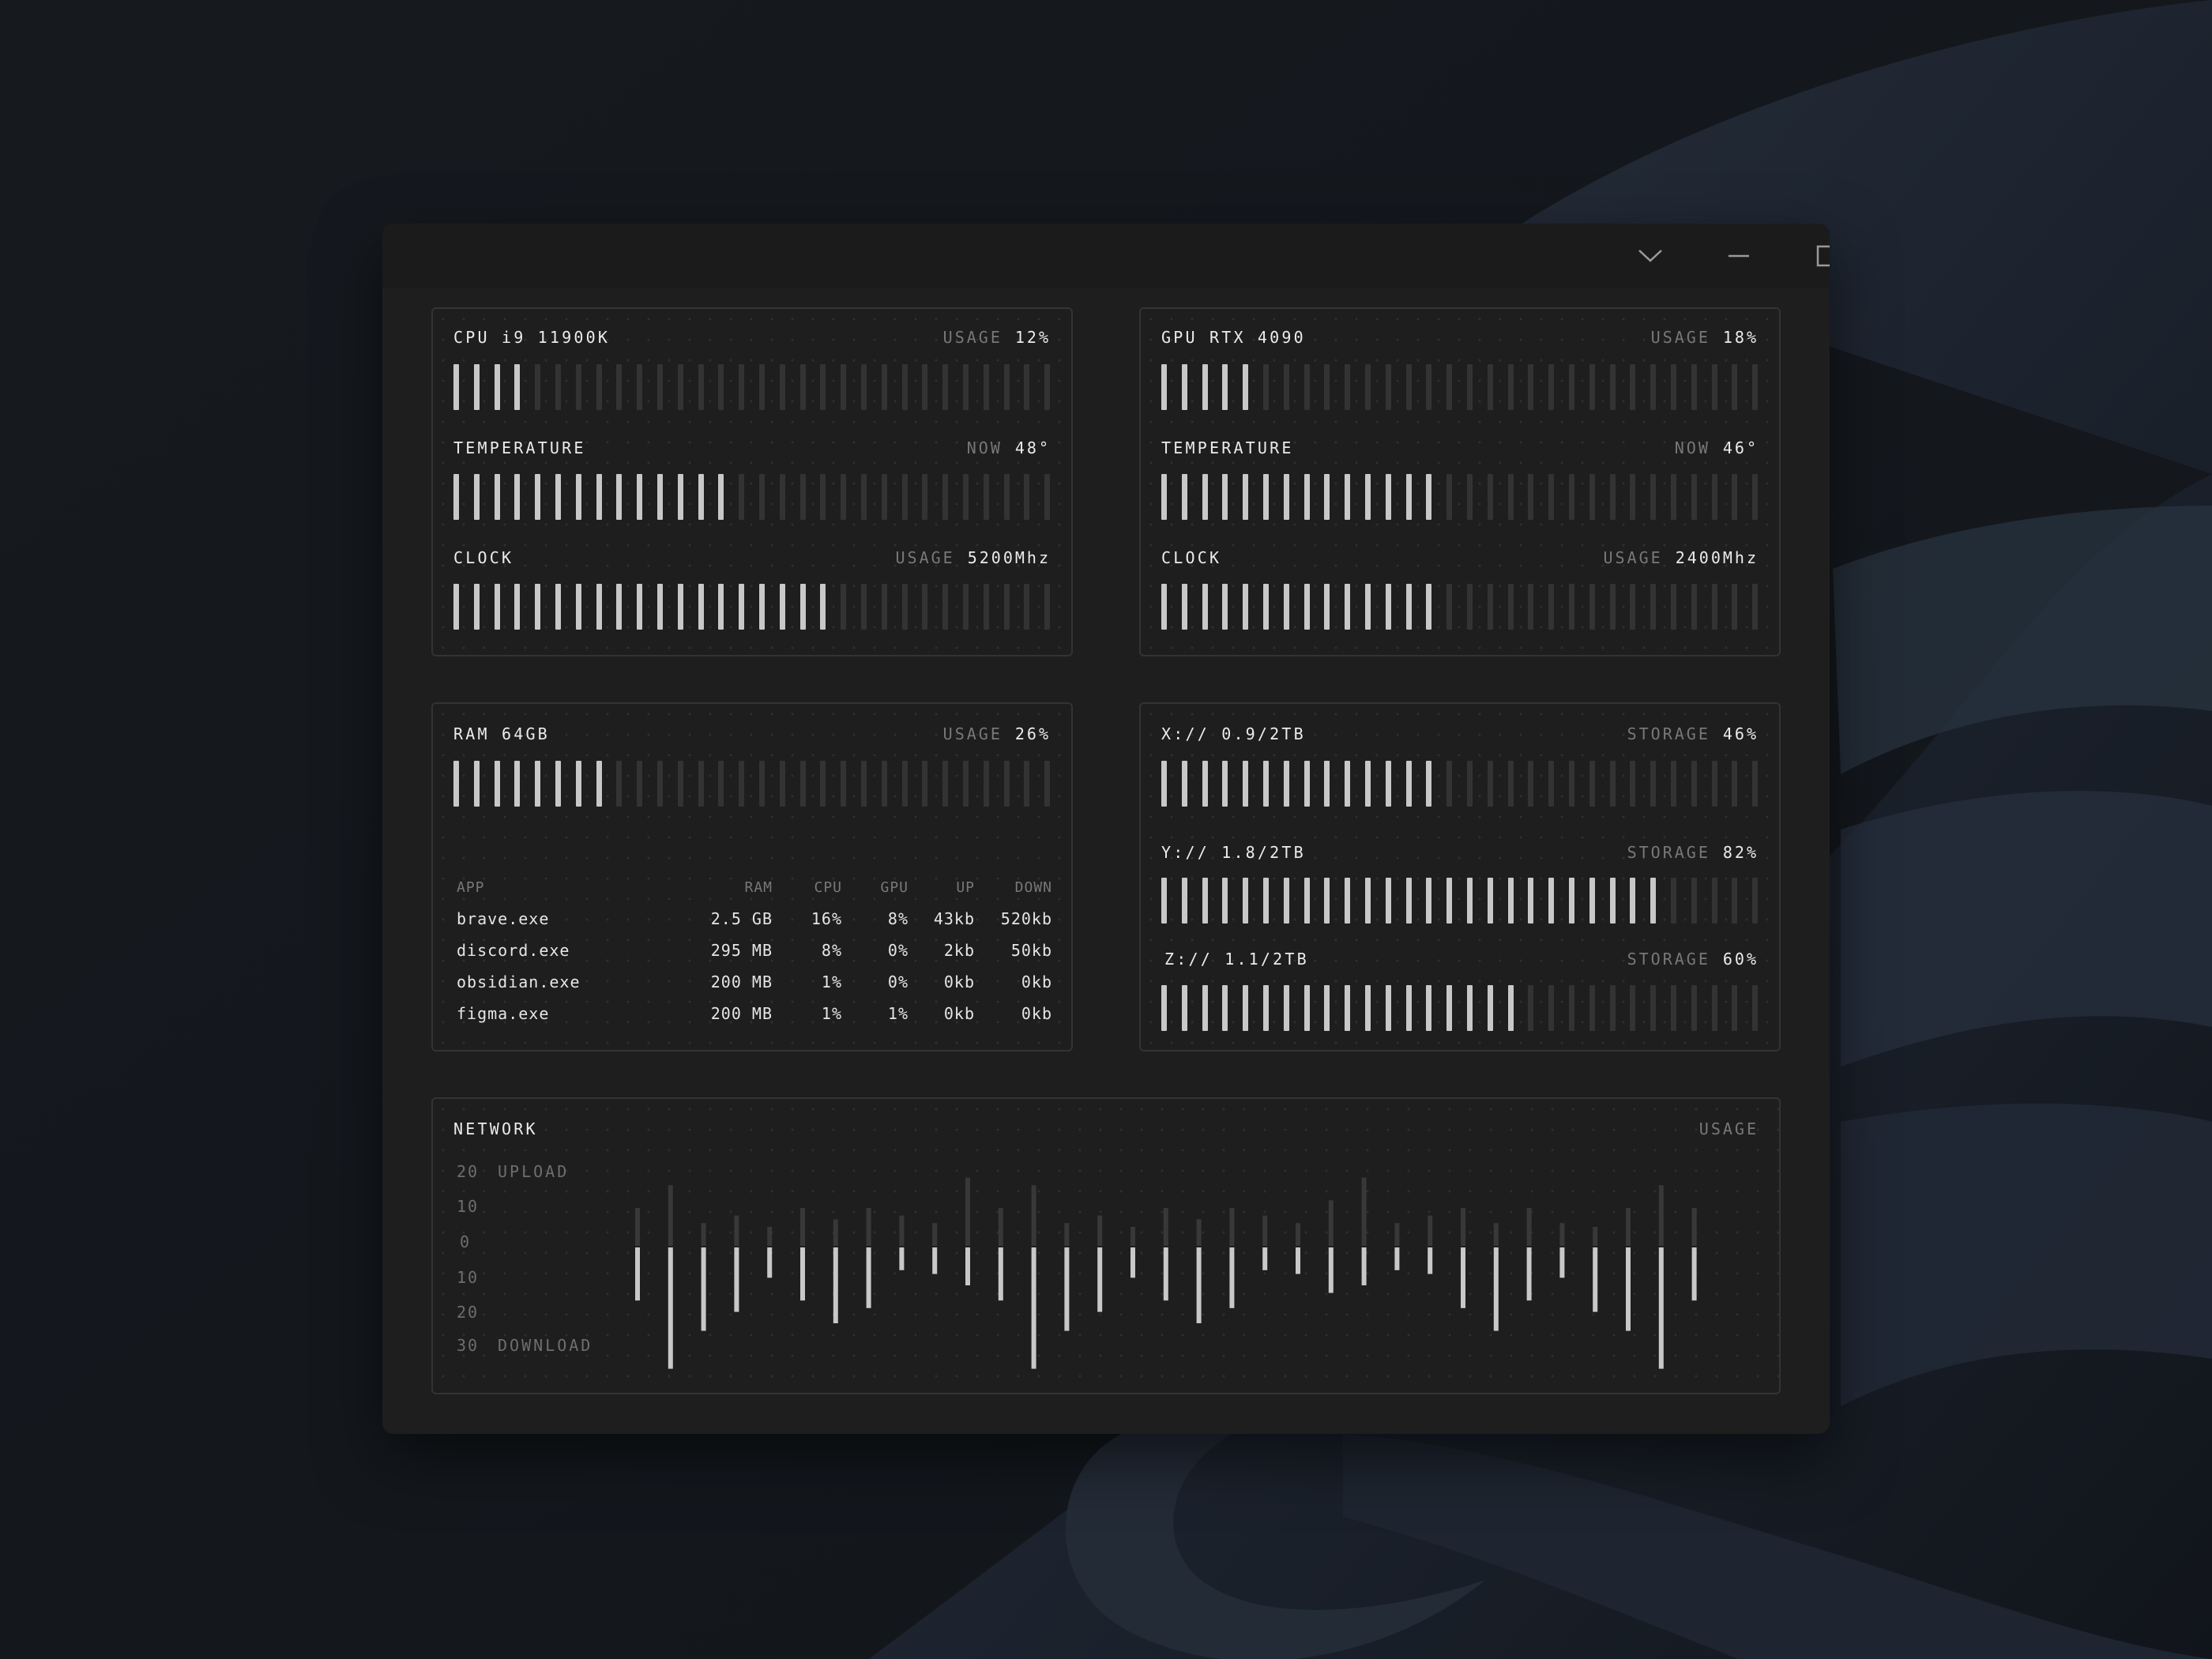  I want to click on table-row: figma.exe 200 MB 1% 1% 0kb 0kb, so click(755, 1016).